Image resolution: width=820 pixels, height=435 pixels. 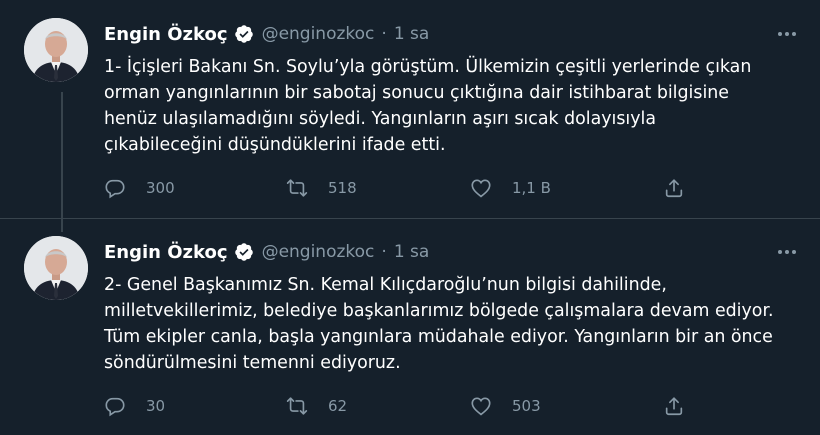 What do you see at coordinates (316, 406) in the screenshot?
I see `retweet-button: 62` at bounding box center [316, 406].